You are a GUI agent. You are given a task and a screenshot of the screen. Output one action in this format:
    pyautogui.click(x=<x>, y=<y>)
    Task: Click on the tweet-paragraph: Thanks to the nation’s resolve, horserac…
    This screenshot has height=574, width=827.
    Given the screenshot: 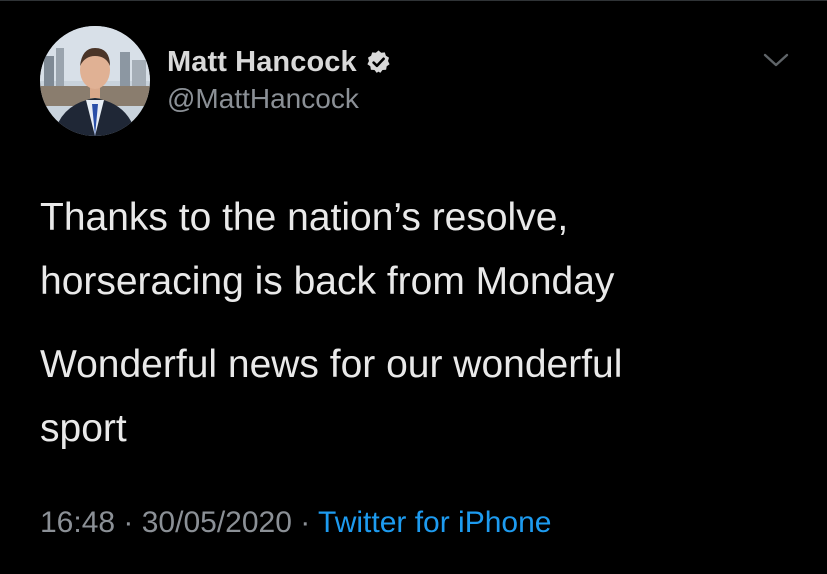 What is the action you would take?
    pyautogui.click(x=327, y=249)
    